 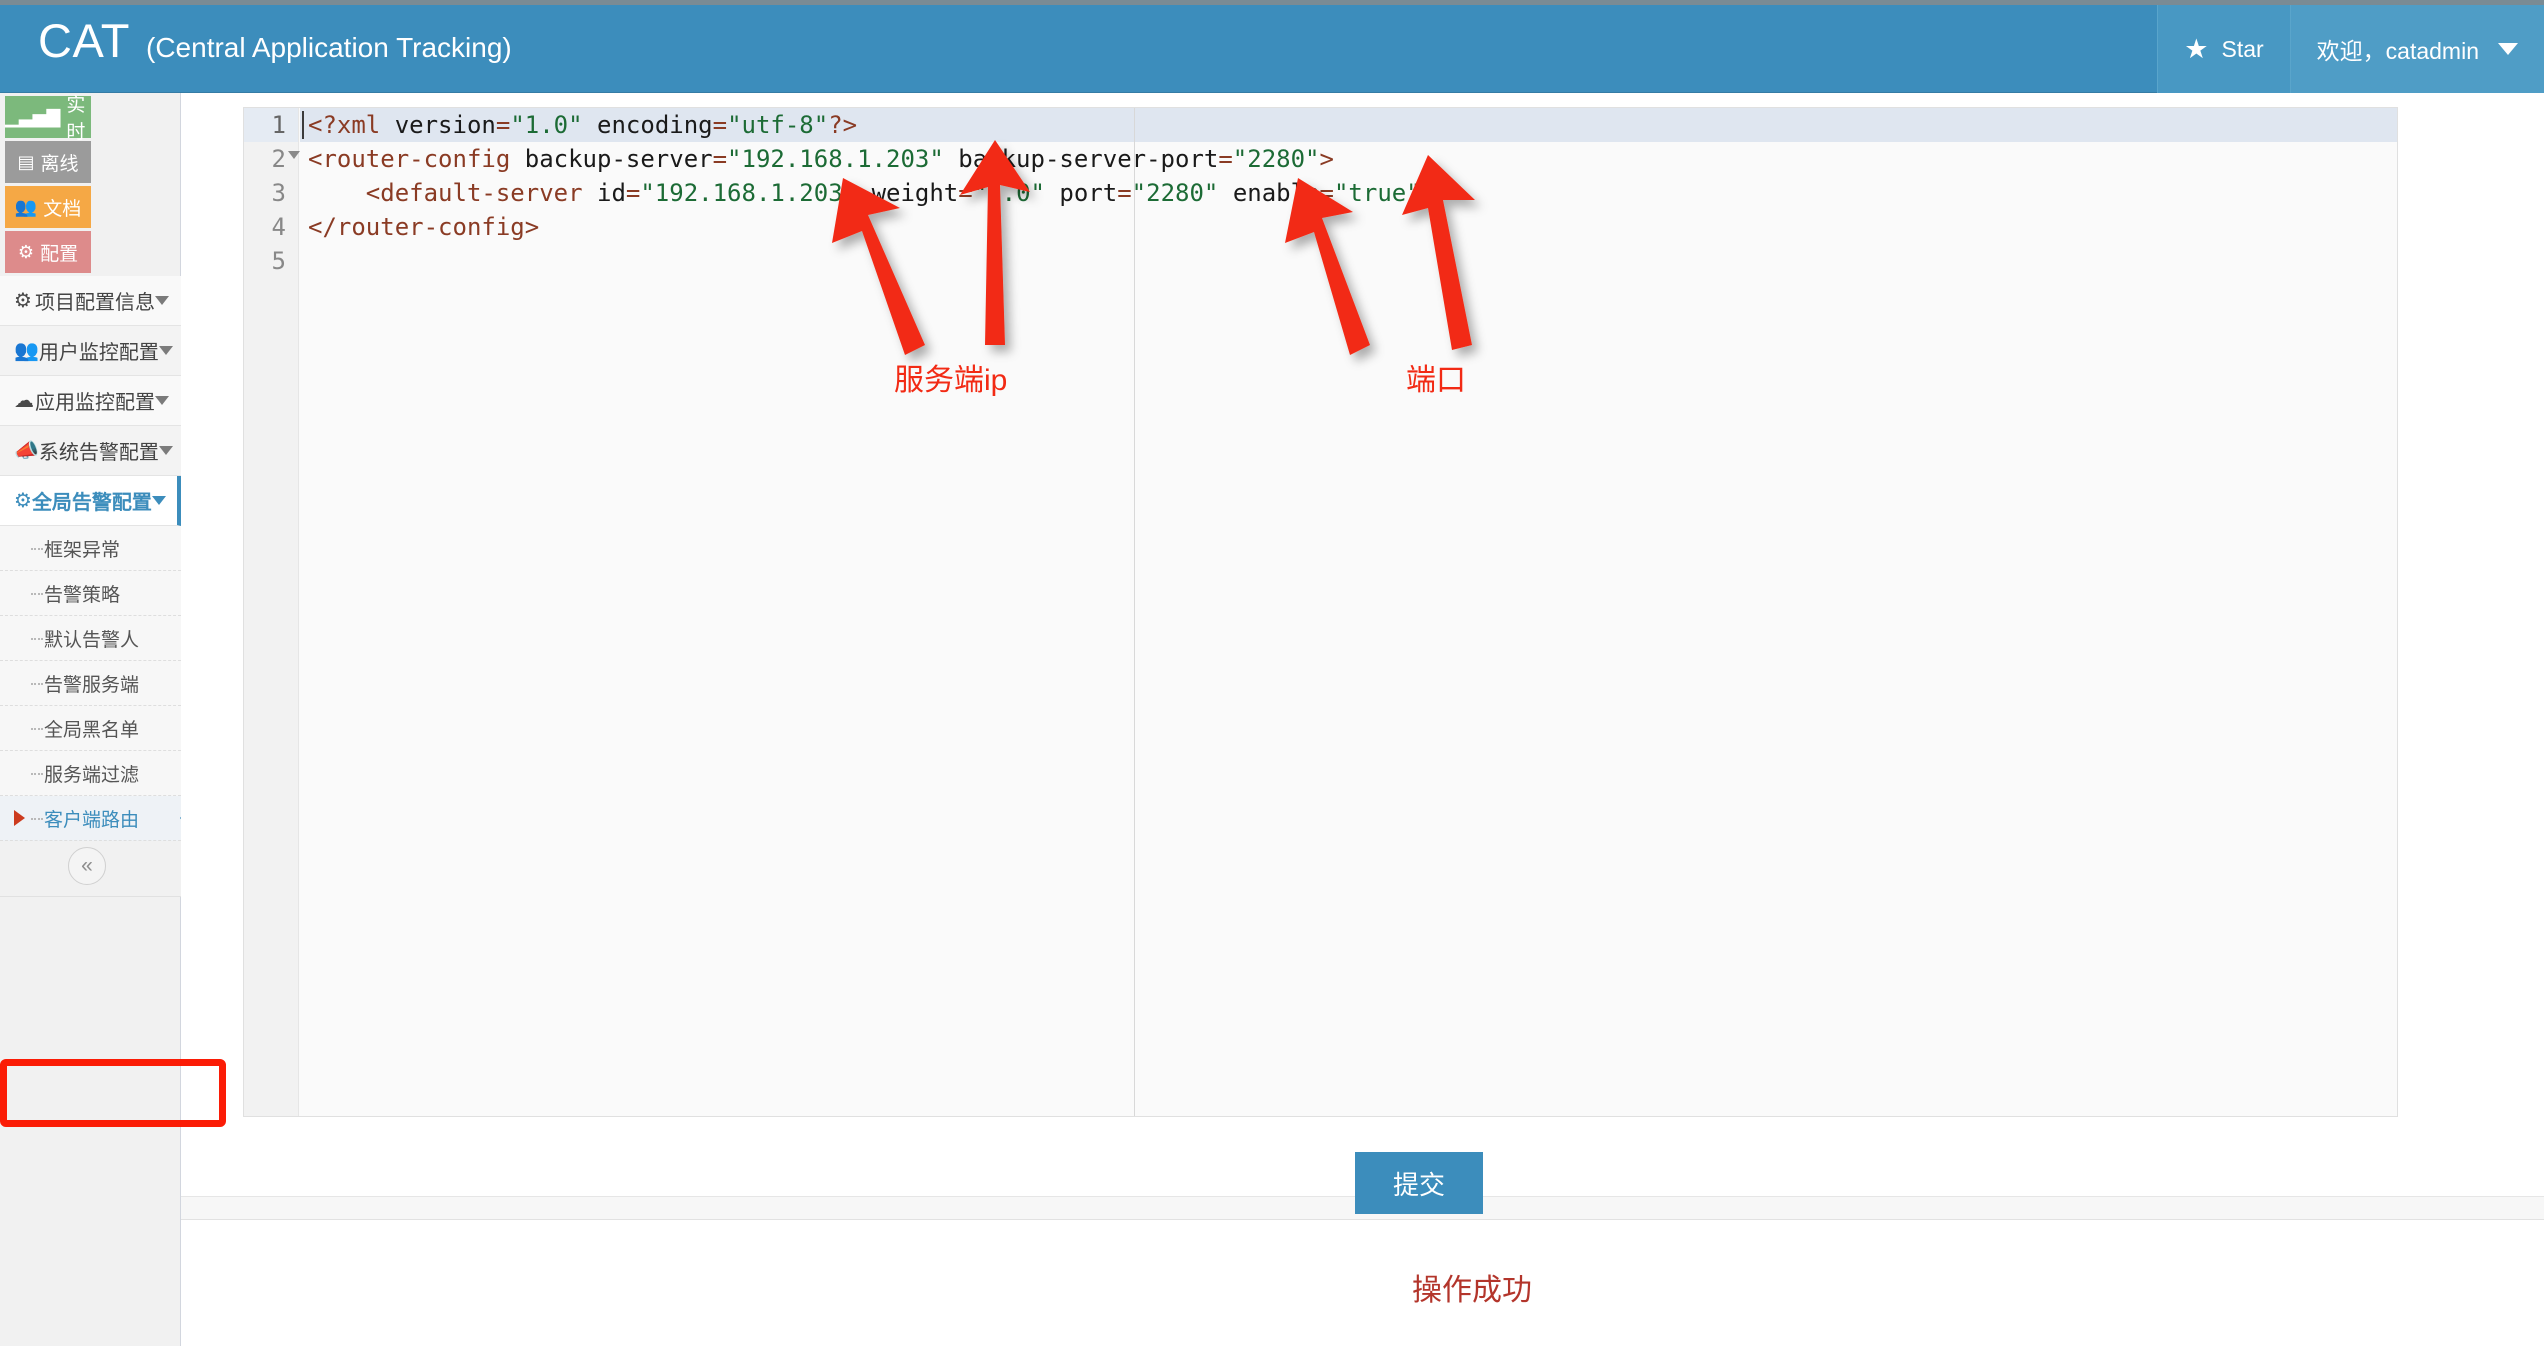 What do you see at coordinates (98, 453) in the screenshot?
I see `sidebar-item-label: 系统告警配置` at bounding box center [98, 453].